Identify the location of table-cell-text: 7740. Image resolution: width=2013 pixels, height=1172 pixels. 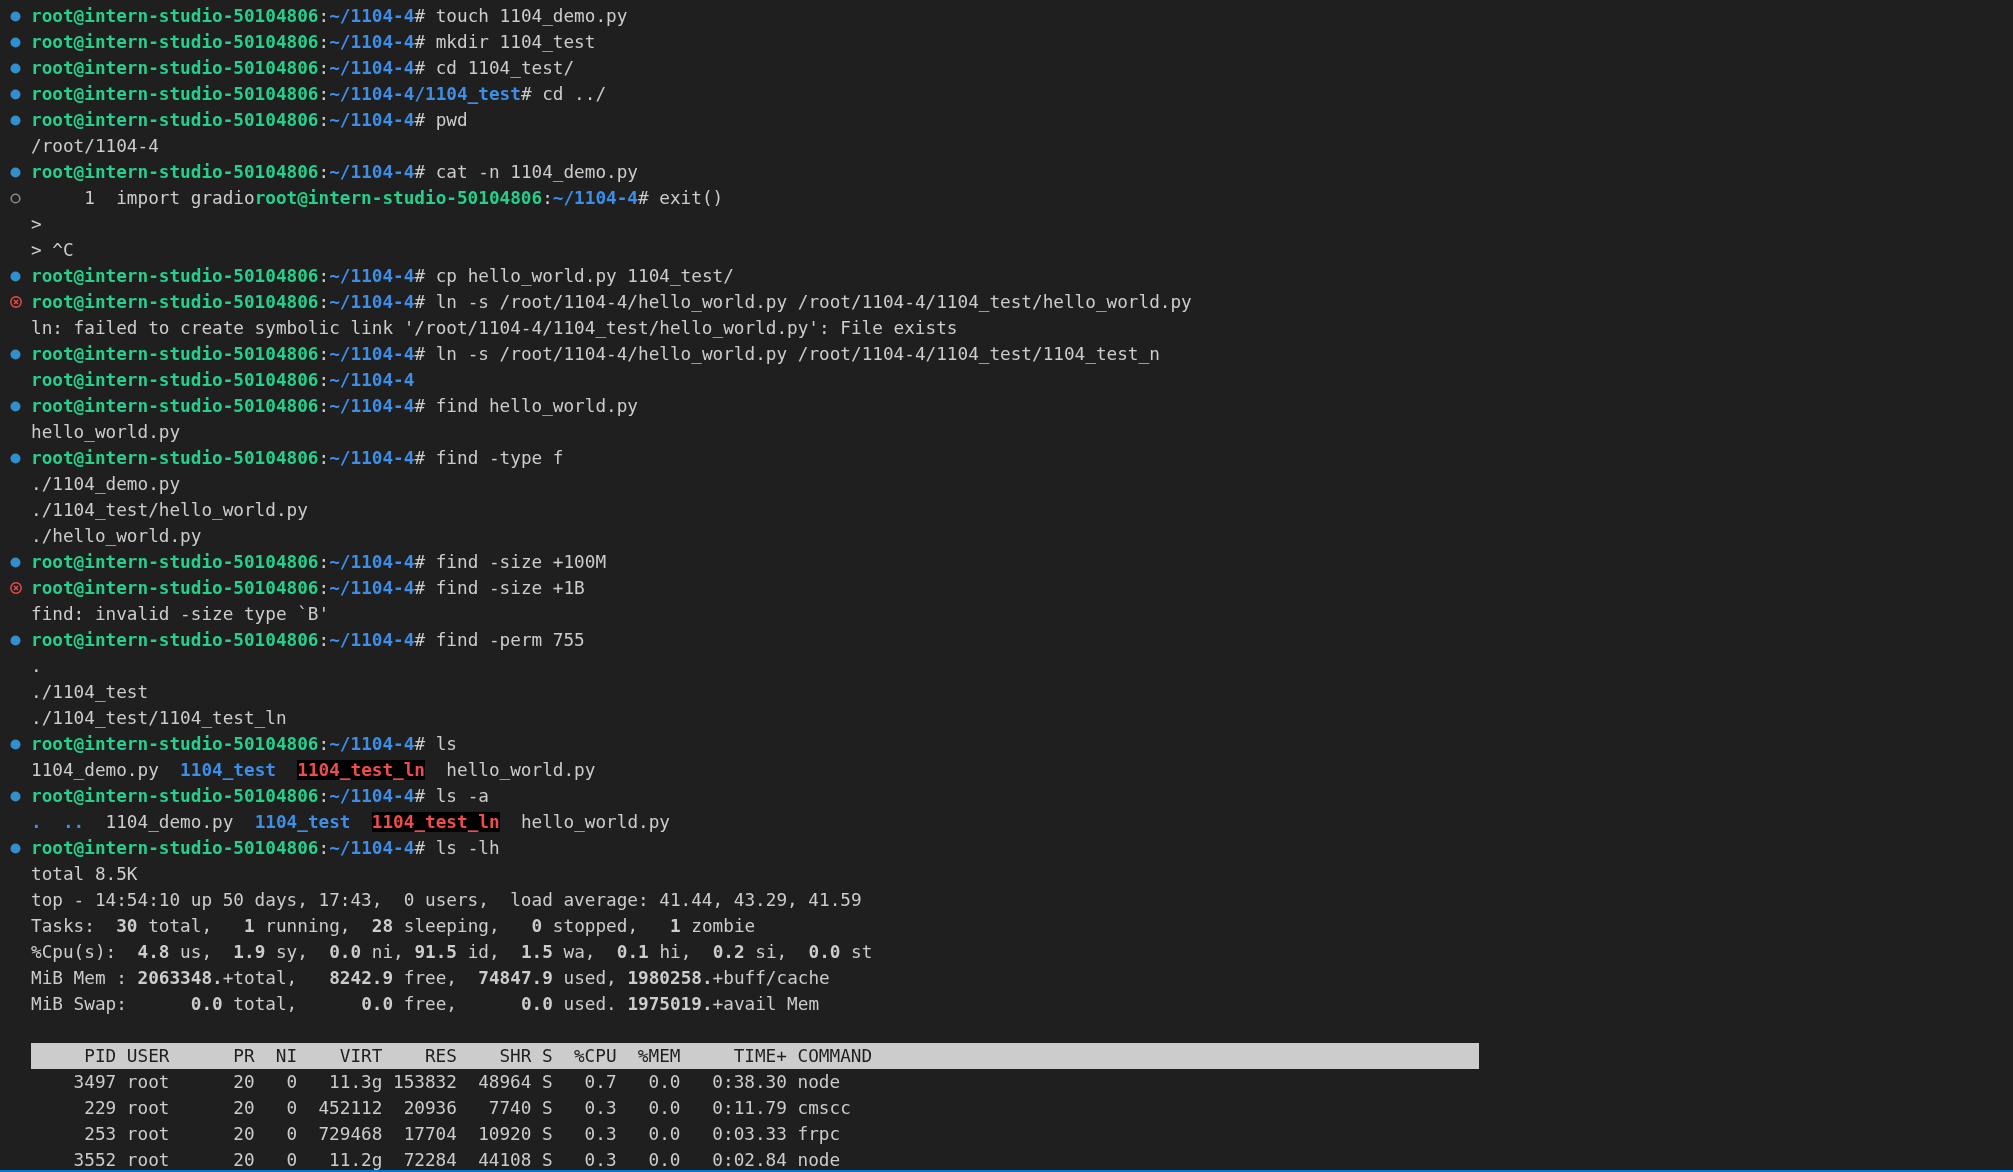
(509, 1108).